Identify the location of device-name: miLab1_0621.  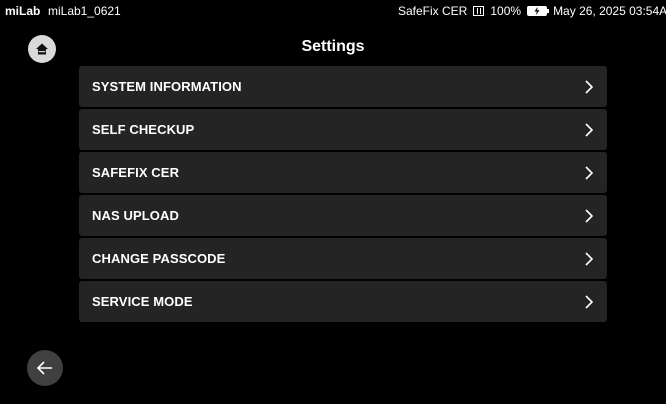
(84, 11).